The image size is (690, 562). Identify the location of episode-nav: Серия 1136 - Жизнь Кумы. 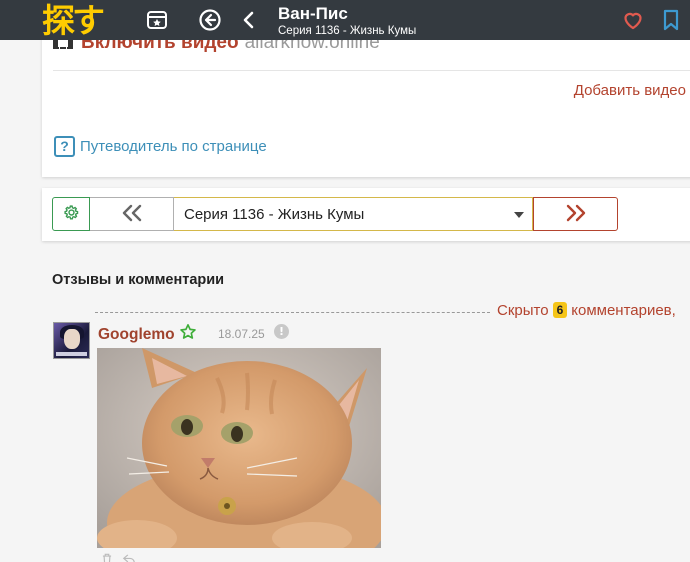
(335, 214).